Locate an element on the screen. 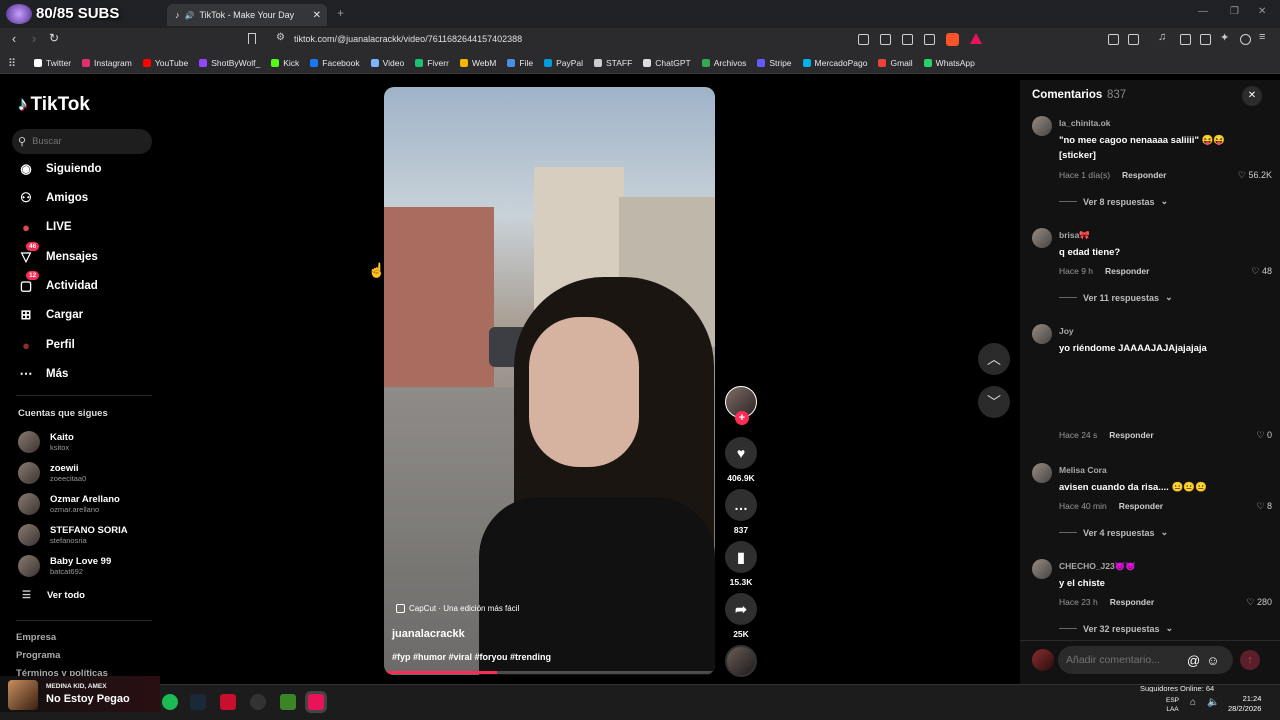 The width and height of the screenshot is (1280, 720). view-replies-button: Ver 8 respuestas ⌄ is located at coordinates (1113, 201).